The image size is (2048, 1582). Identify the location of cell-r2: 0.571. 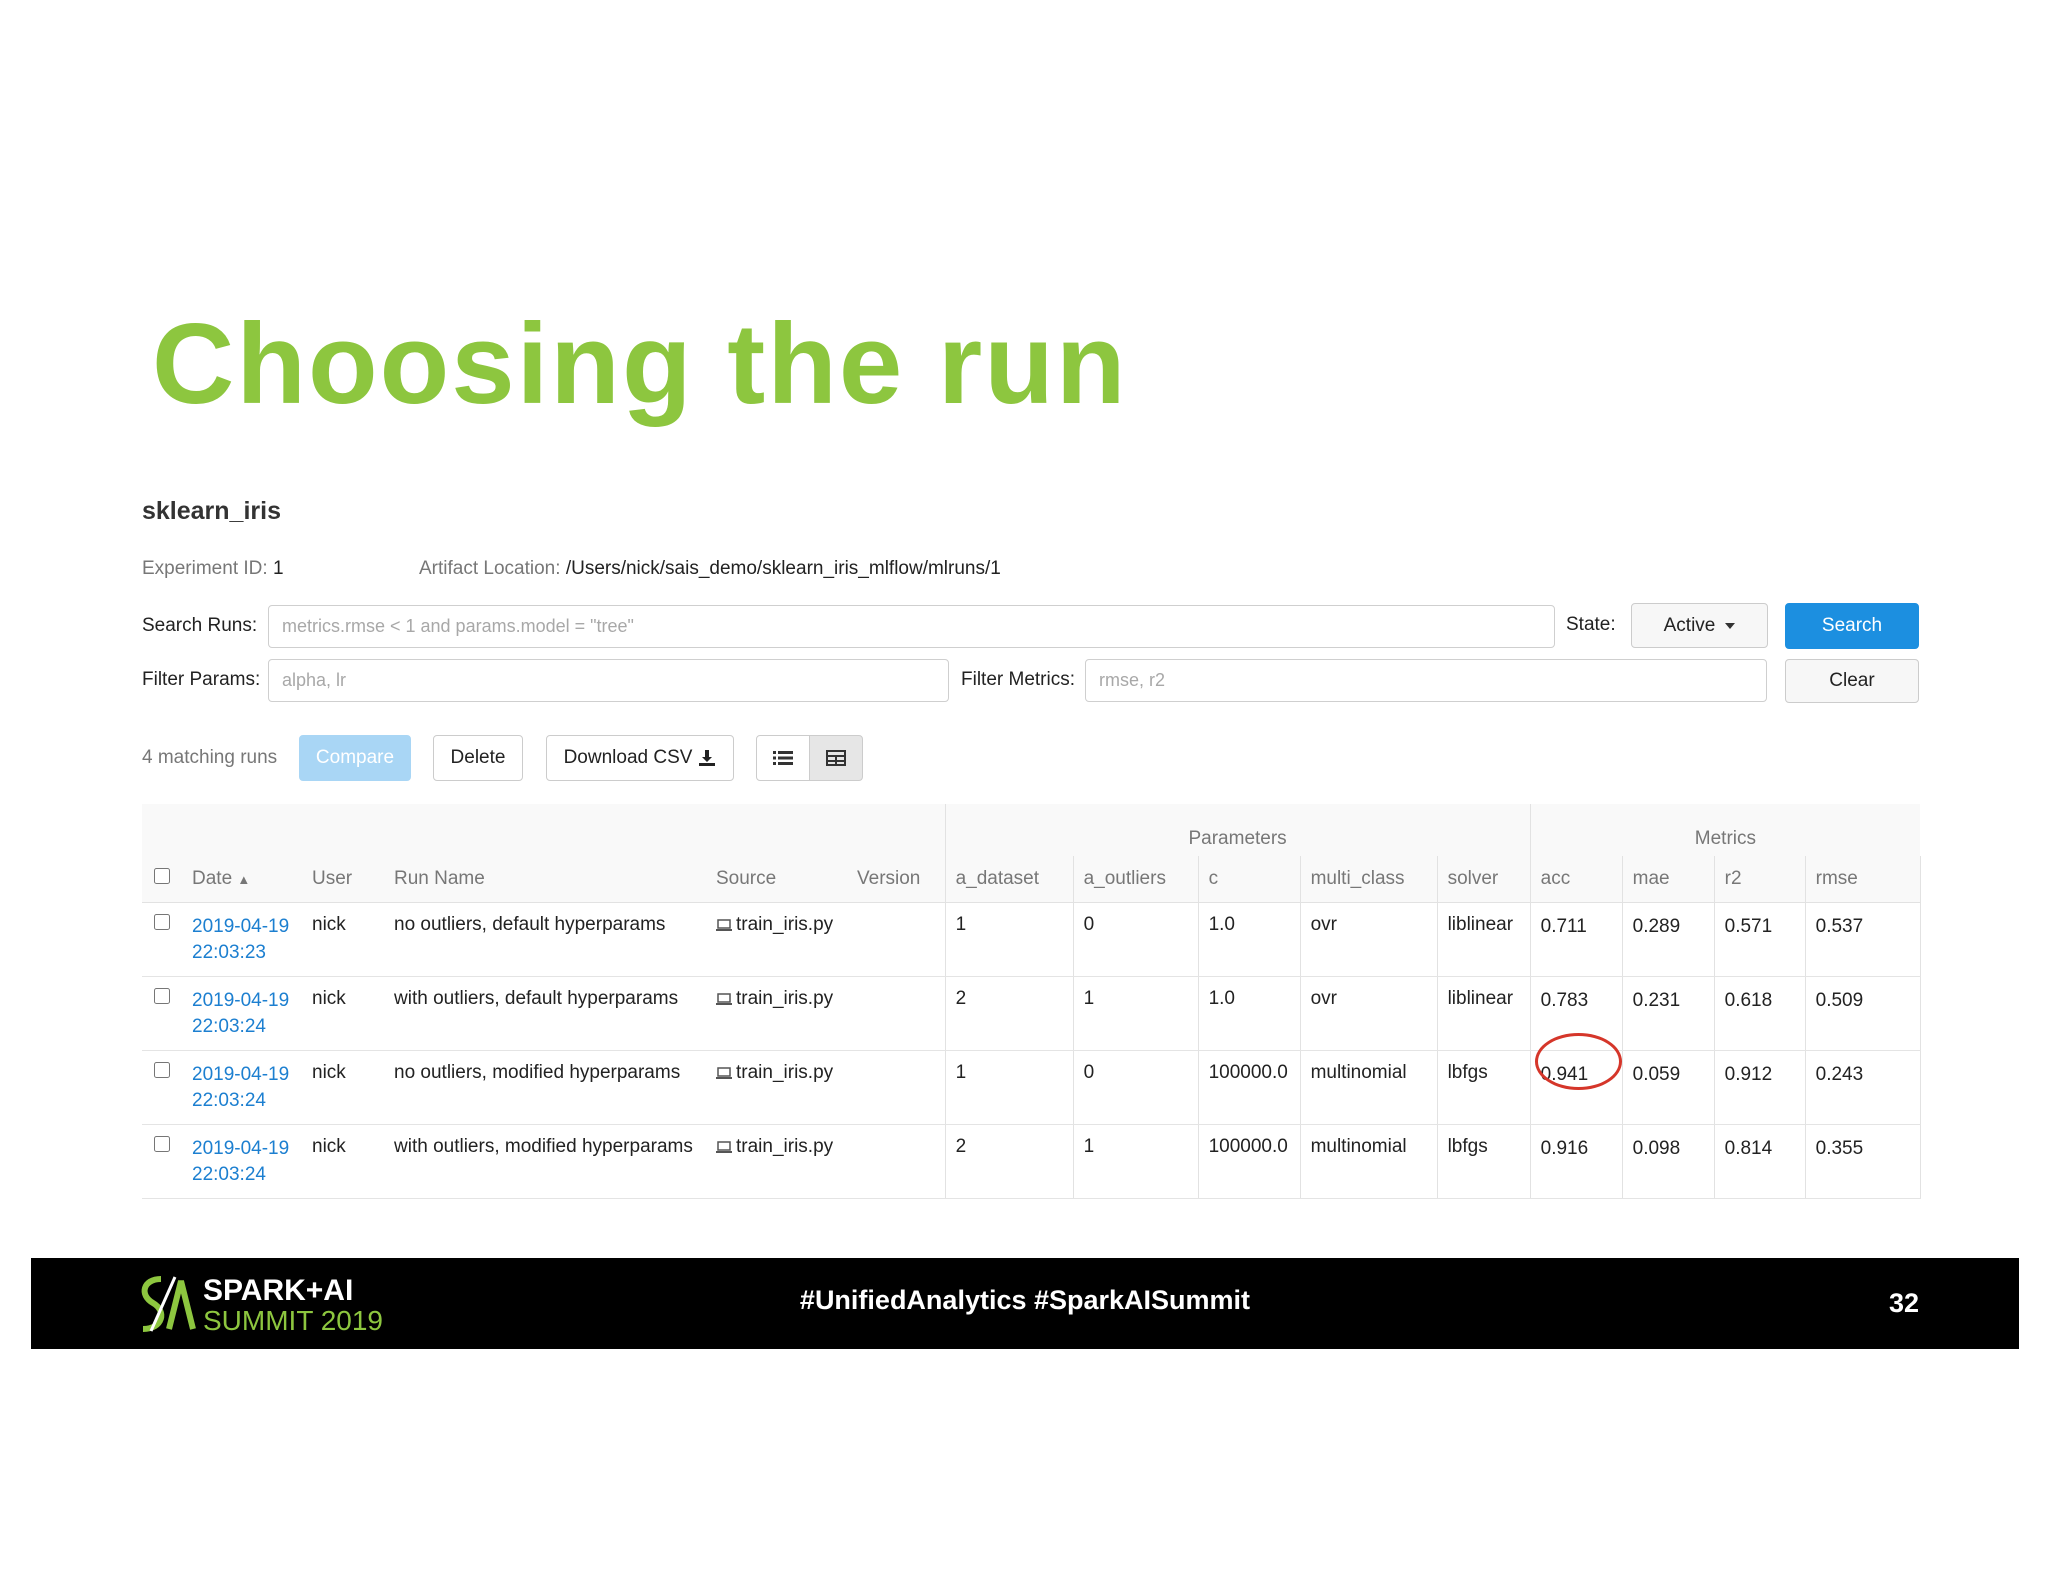
(1759, 939).